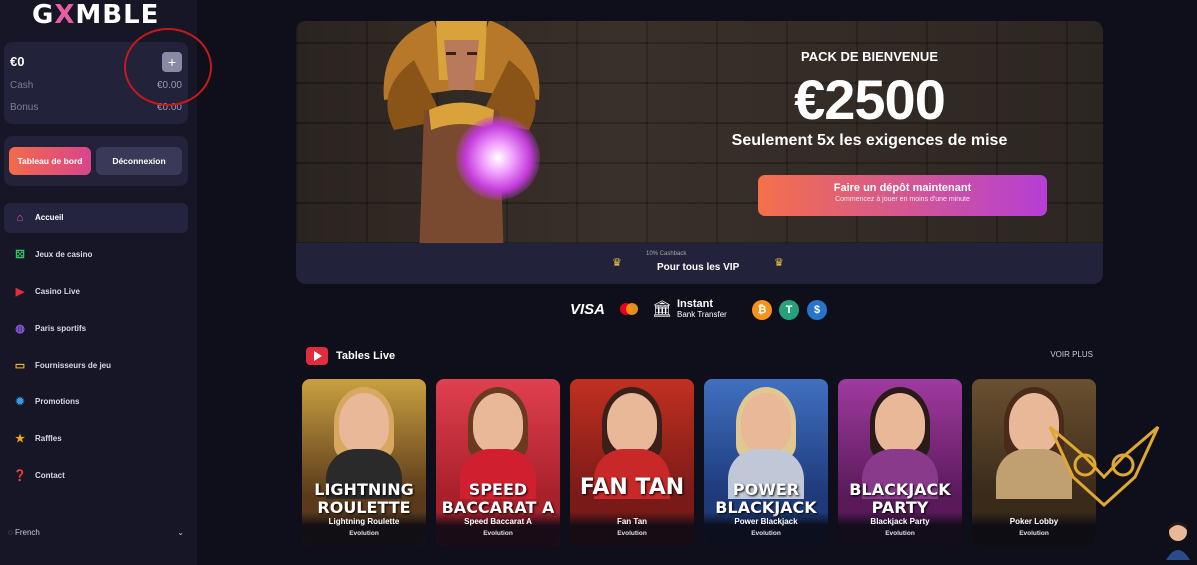 The height and width of the screenshot is (565, 1197). What do you see at coordinates (702, 314) in the screenshot?
I see `bank-transfer-label: Bank Transfer` at bounding box center [702, 314].